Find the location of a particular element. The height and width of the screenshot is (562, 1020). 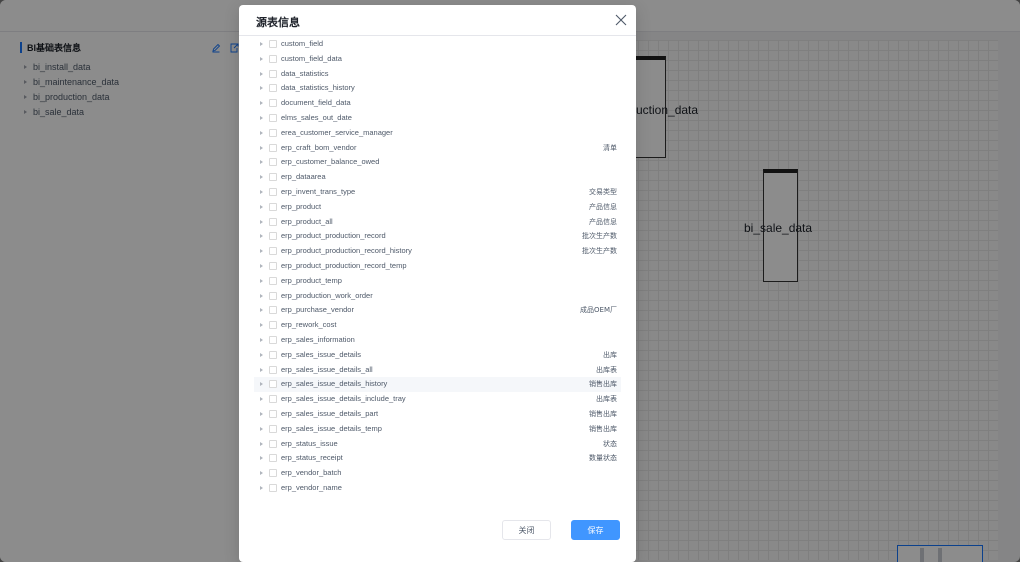

table-name: document_field_data is located at coordinates (316, 103).